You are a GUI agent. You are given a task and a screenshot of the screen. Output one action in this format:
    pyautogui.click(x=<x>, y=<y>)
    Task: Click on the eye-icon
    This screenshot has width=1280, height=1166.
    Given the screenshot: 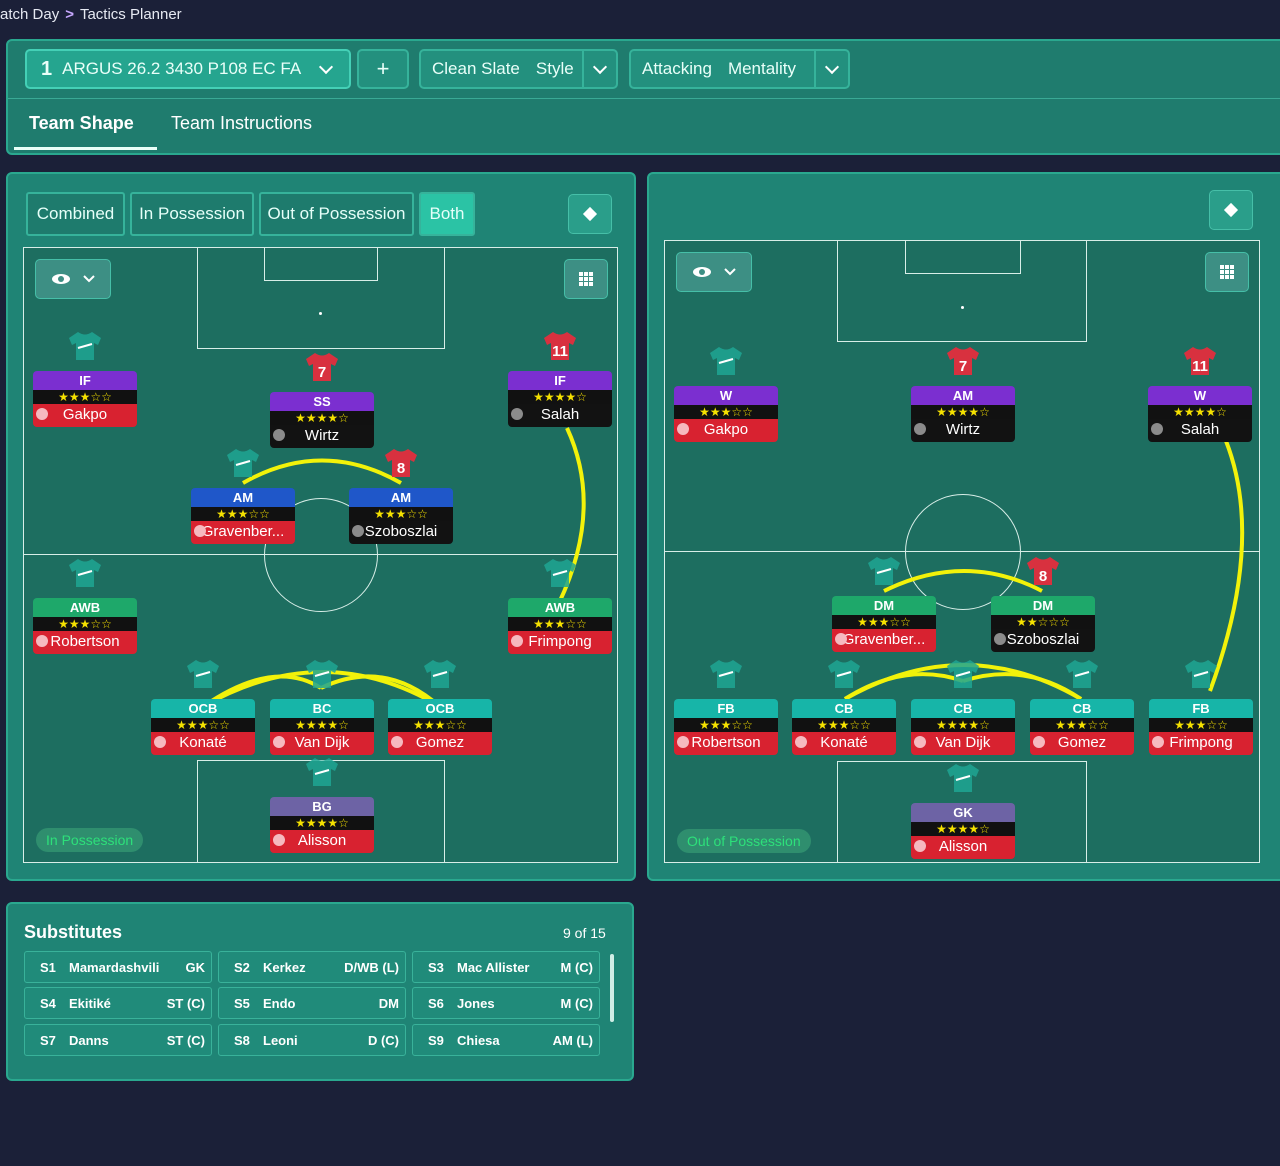 What is the action you would take?
    pyautogui.click(x=714, y=272)
    